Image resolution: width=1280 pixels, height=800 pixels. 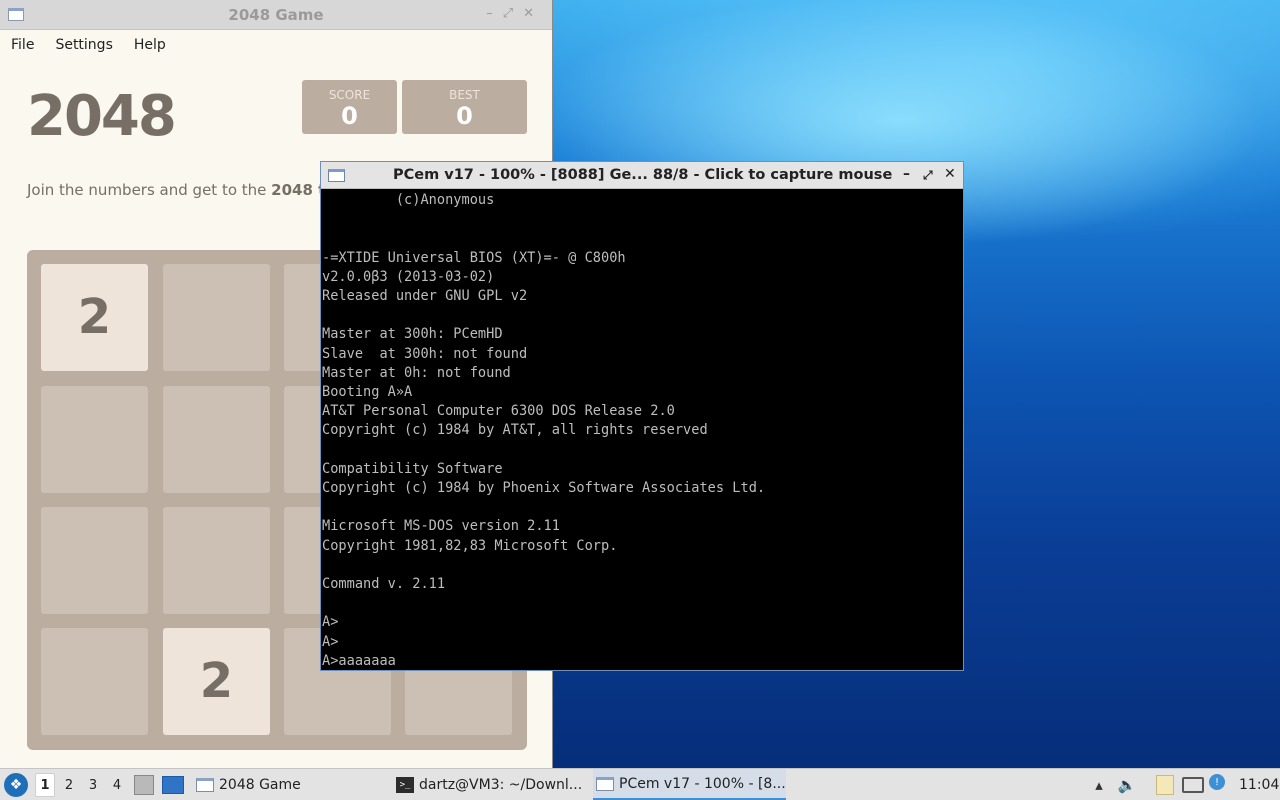 What do you see at coordinates (425, 353) in the screenshot?
I see `console-line: Slave at 300h: not found` at bounding box center [425, 353].